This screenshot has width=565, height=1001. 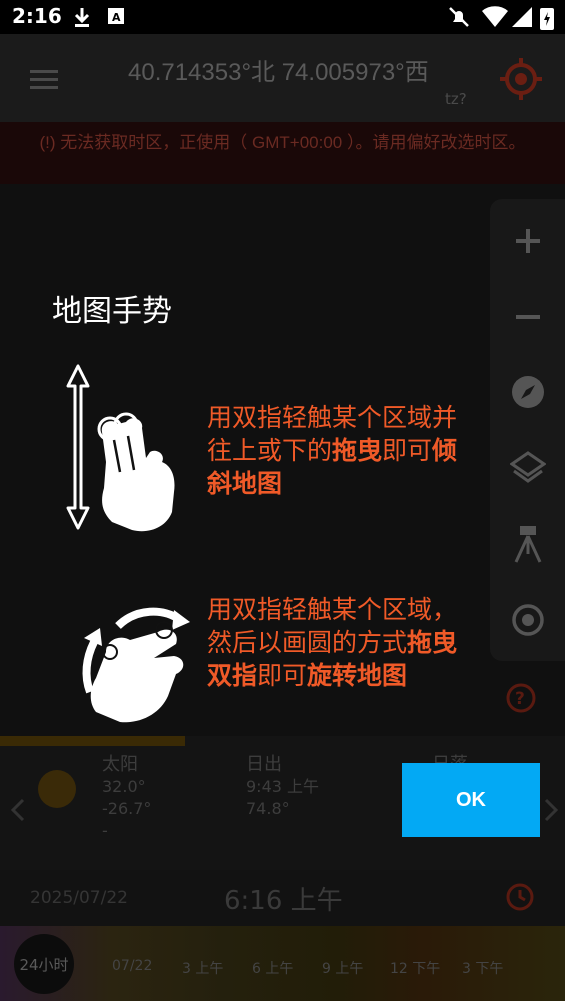 What do you see at coordinates (37, 16) in the screenshot?
I see `status-time: 2:16` at bounding box center [37, 16].